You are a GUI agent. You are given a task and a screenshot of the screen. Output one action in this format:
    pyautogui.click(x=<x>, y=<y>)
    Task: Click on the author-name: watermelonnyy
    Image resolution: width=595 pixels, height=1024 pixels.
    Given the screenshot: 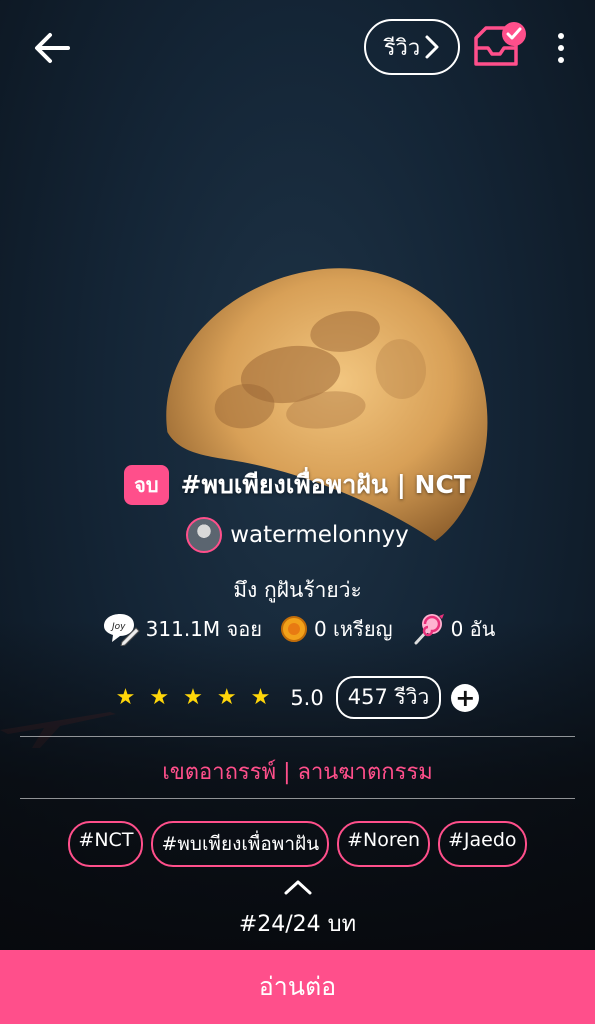 What is the action you would take?
    pyautogui.click(x=319, y=535)
    